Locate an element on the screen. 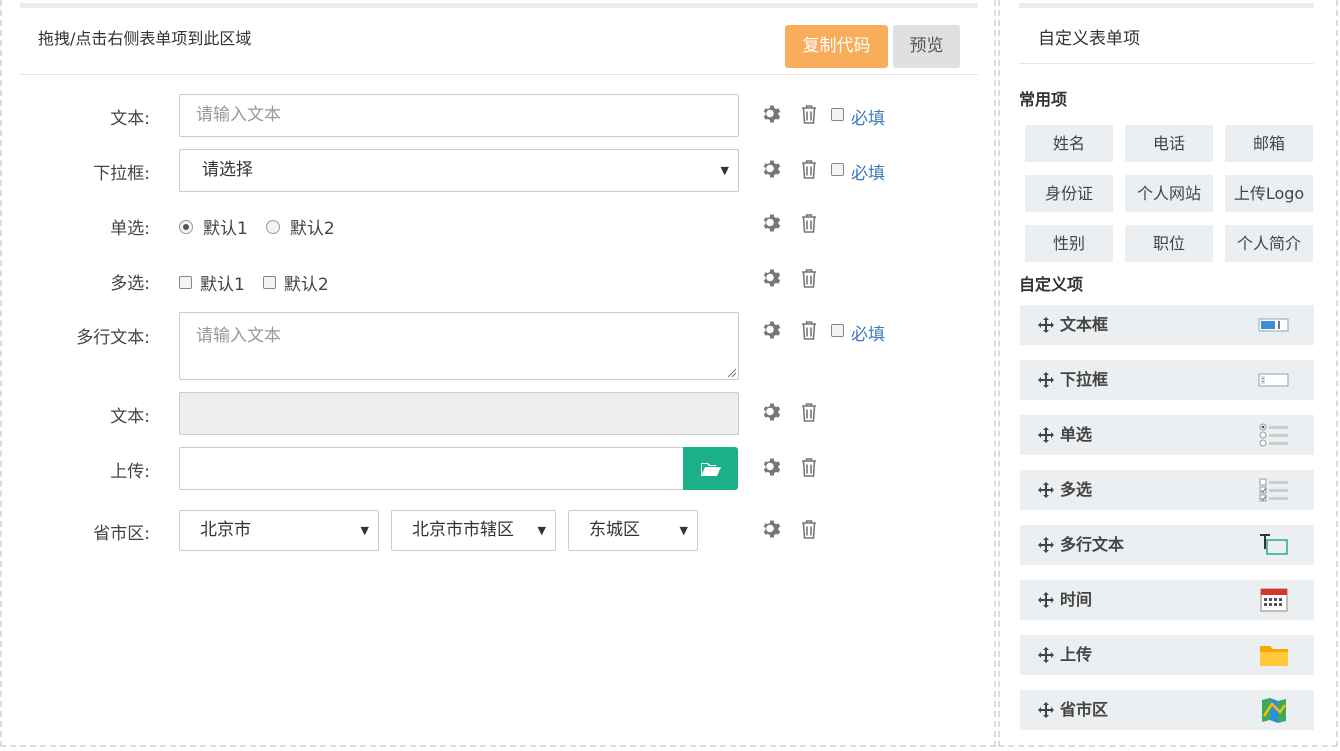 This screenshot has width=1340, height=751. custom-item-label: 下拉框 is located at coordinates (1084, 379).